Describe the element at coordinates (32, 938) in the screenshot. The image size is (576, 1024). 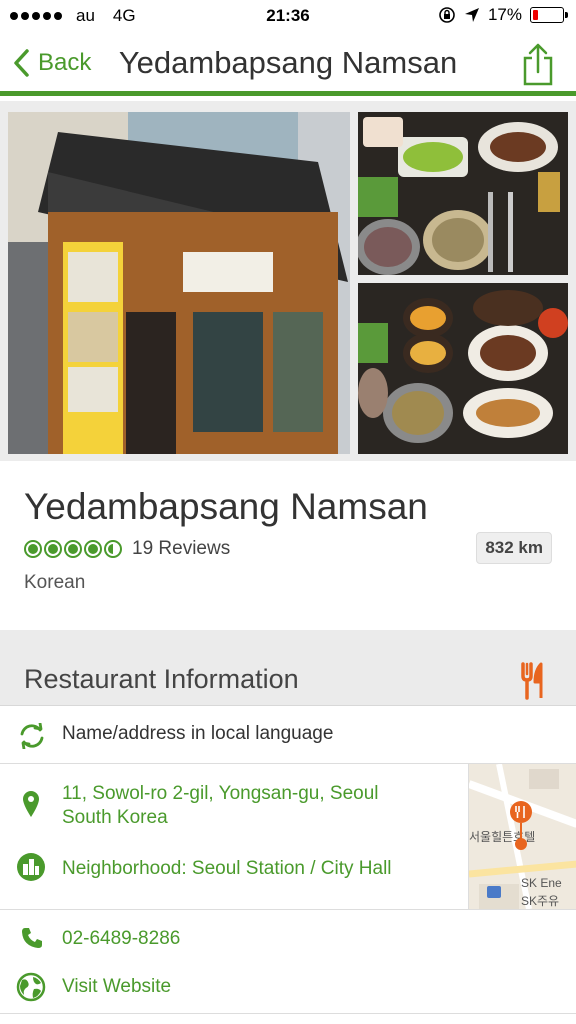
I see `phone-icon` at that location.